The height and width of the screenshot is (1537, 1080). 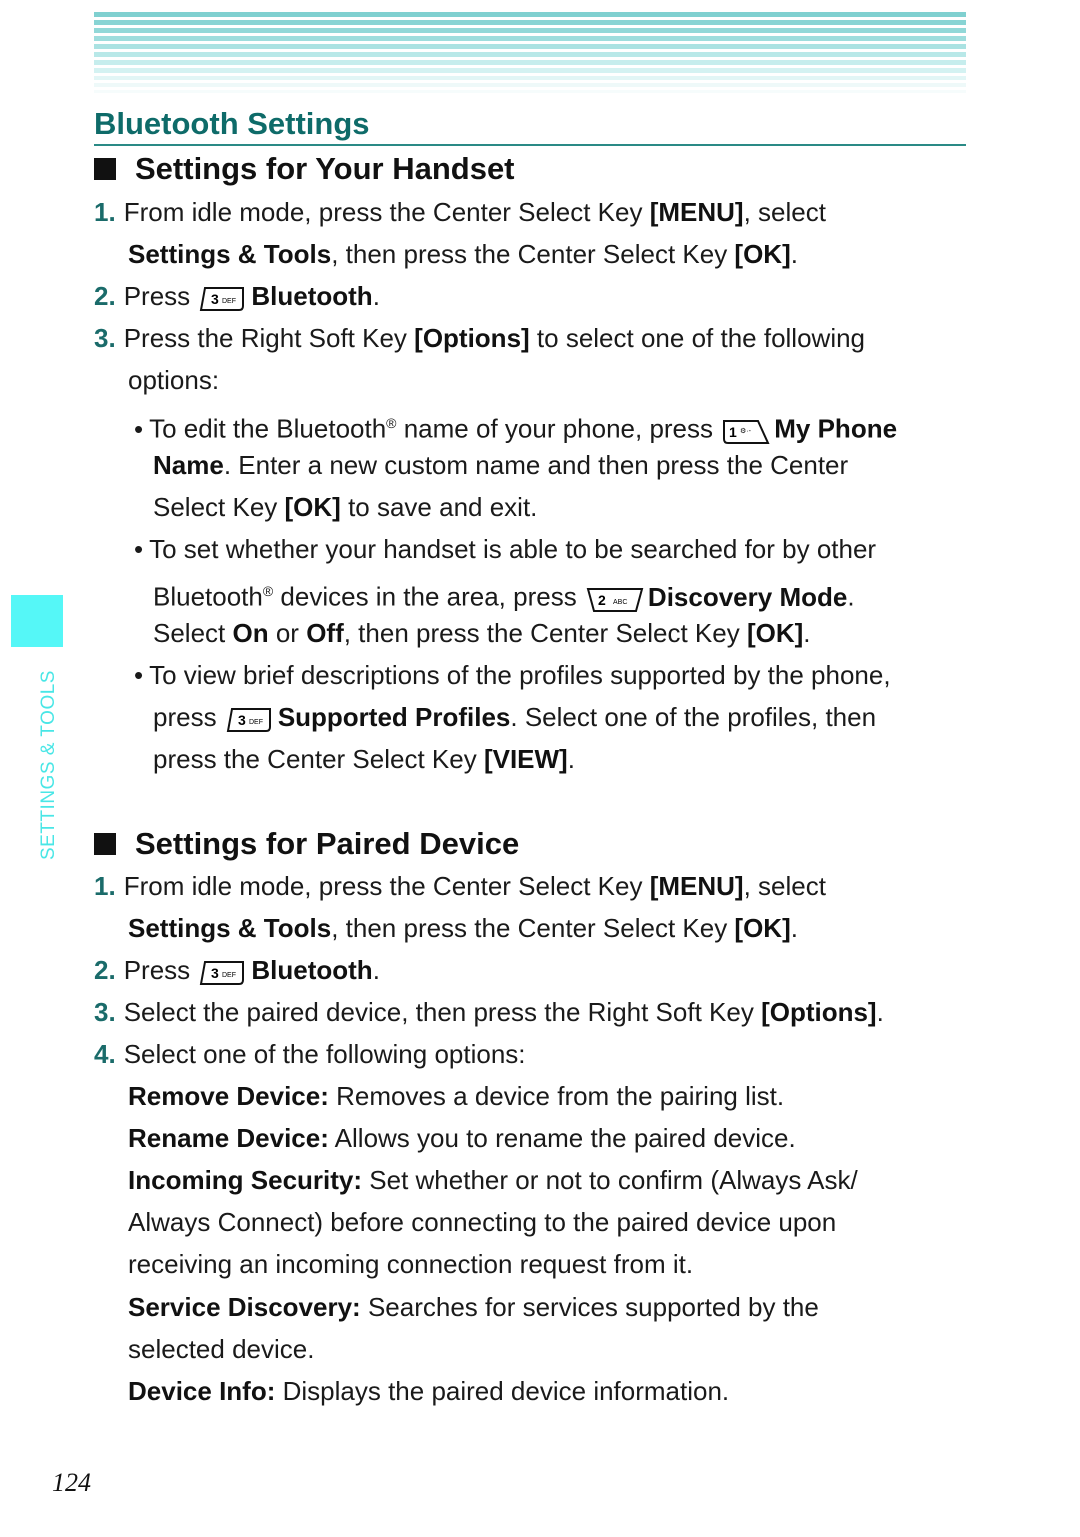 I want to click on svg-text: 2, so click(x=602, y=600).